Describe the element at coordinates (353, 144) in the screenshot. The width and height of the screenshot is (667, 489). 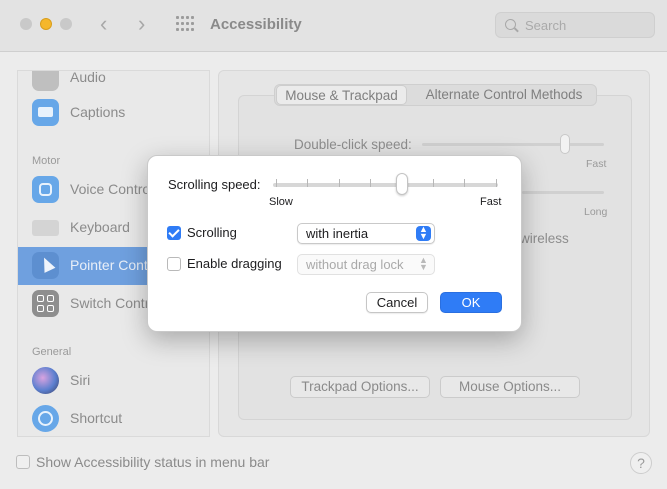
I see `double-click-speed-label: Double-click speed:` at that location.